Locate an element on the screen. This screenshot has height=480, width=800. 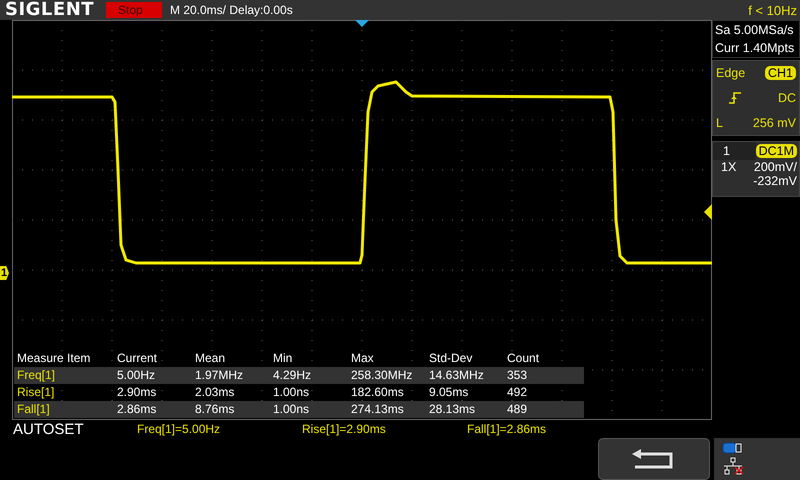
column-header: Mean is located at coordinates (210, 358).